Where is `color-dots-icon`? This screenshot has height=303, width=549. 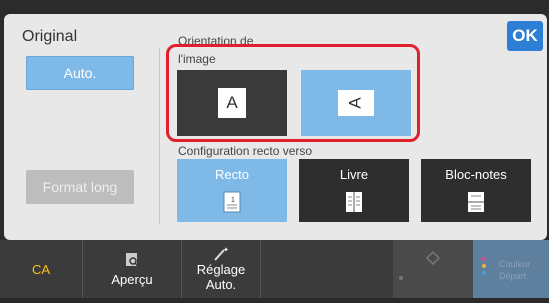 color-dots-icon is located at coordinates (484, 266).